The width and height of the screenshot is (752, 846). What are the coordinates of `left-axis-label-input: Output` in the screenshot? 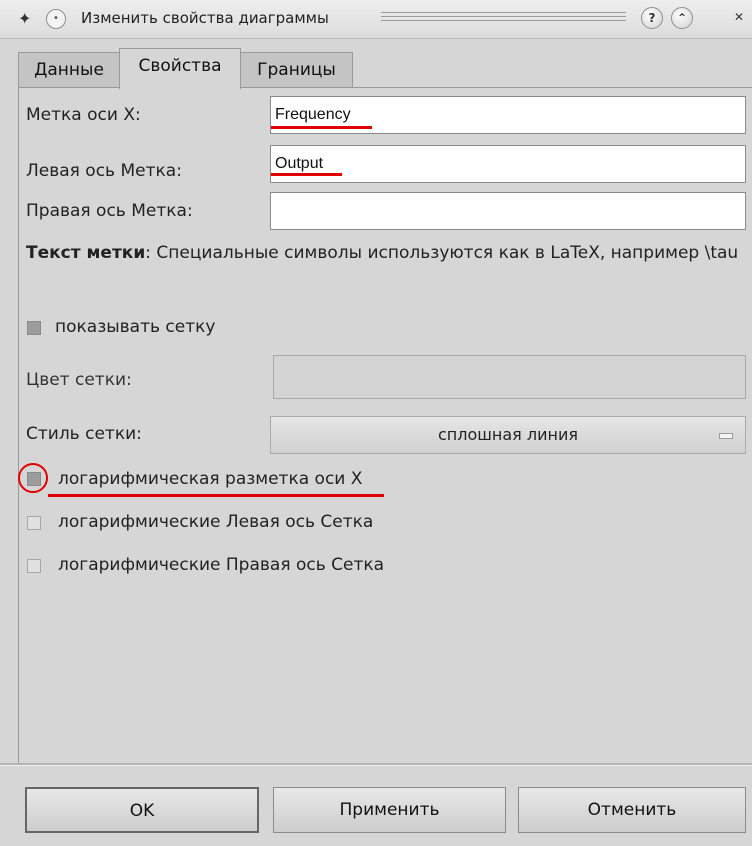 It's located at (508, 164).